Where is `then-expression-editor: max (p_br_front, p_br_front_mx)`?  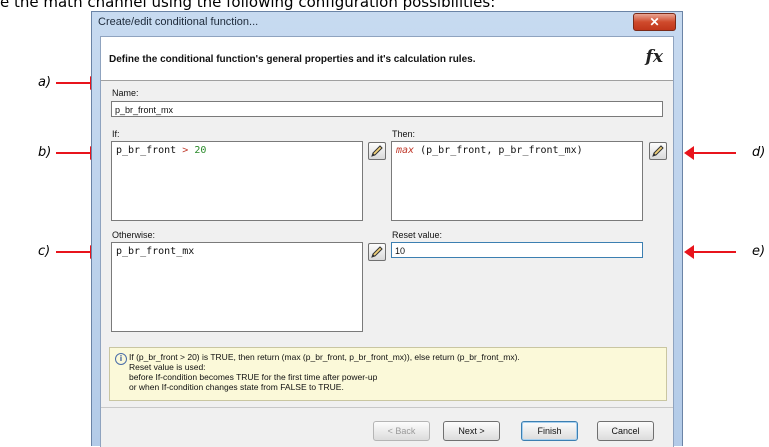
then-expression-editor: max (p_br_front, p_br_front_mx) is located at coordinates (517, 181).